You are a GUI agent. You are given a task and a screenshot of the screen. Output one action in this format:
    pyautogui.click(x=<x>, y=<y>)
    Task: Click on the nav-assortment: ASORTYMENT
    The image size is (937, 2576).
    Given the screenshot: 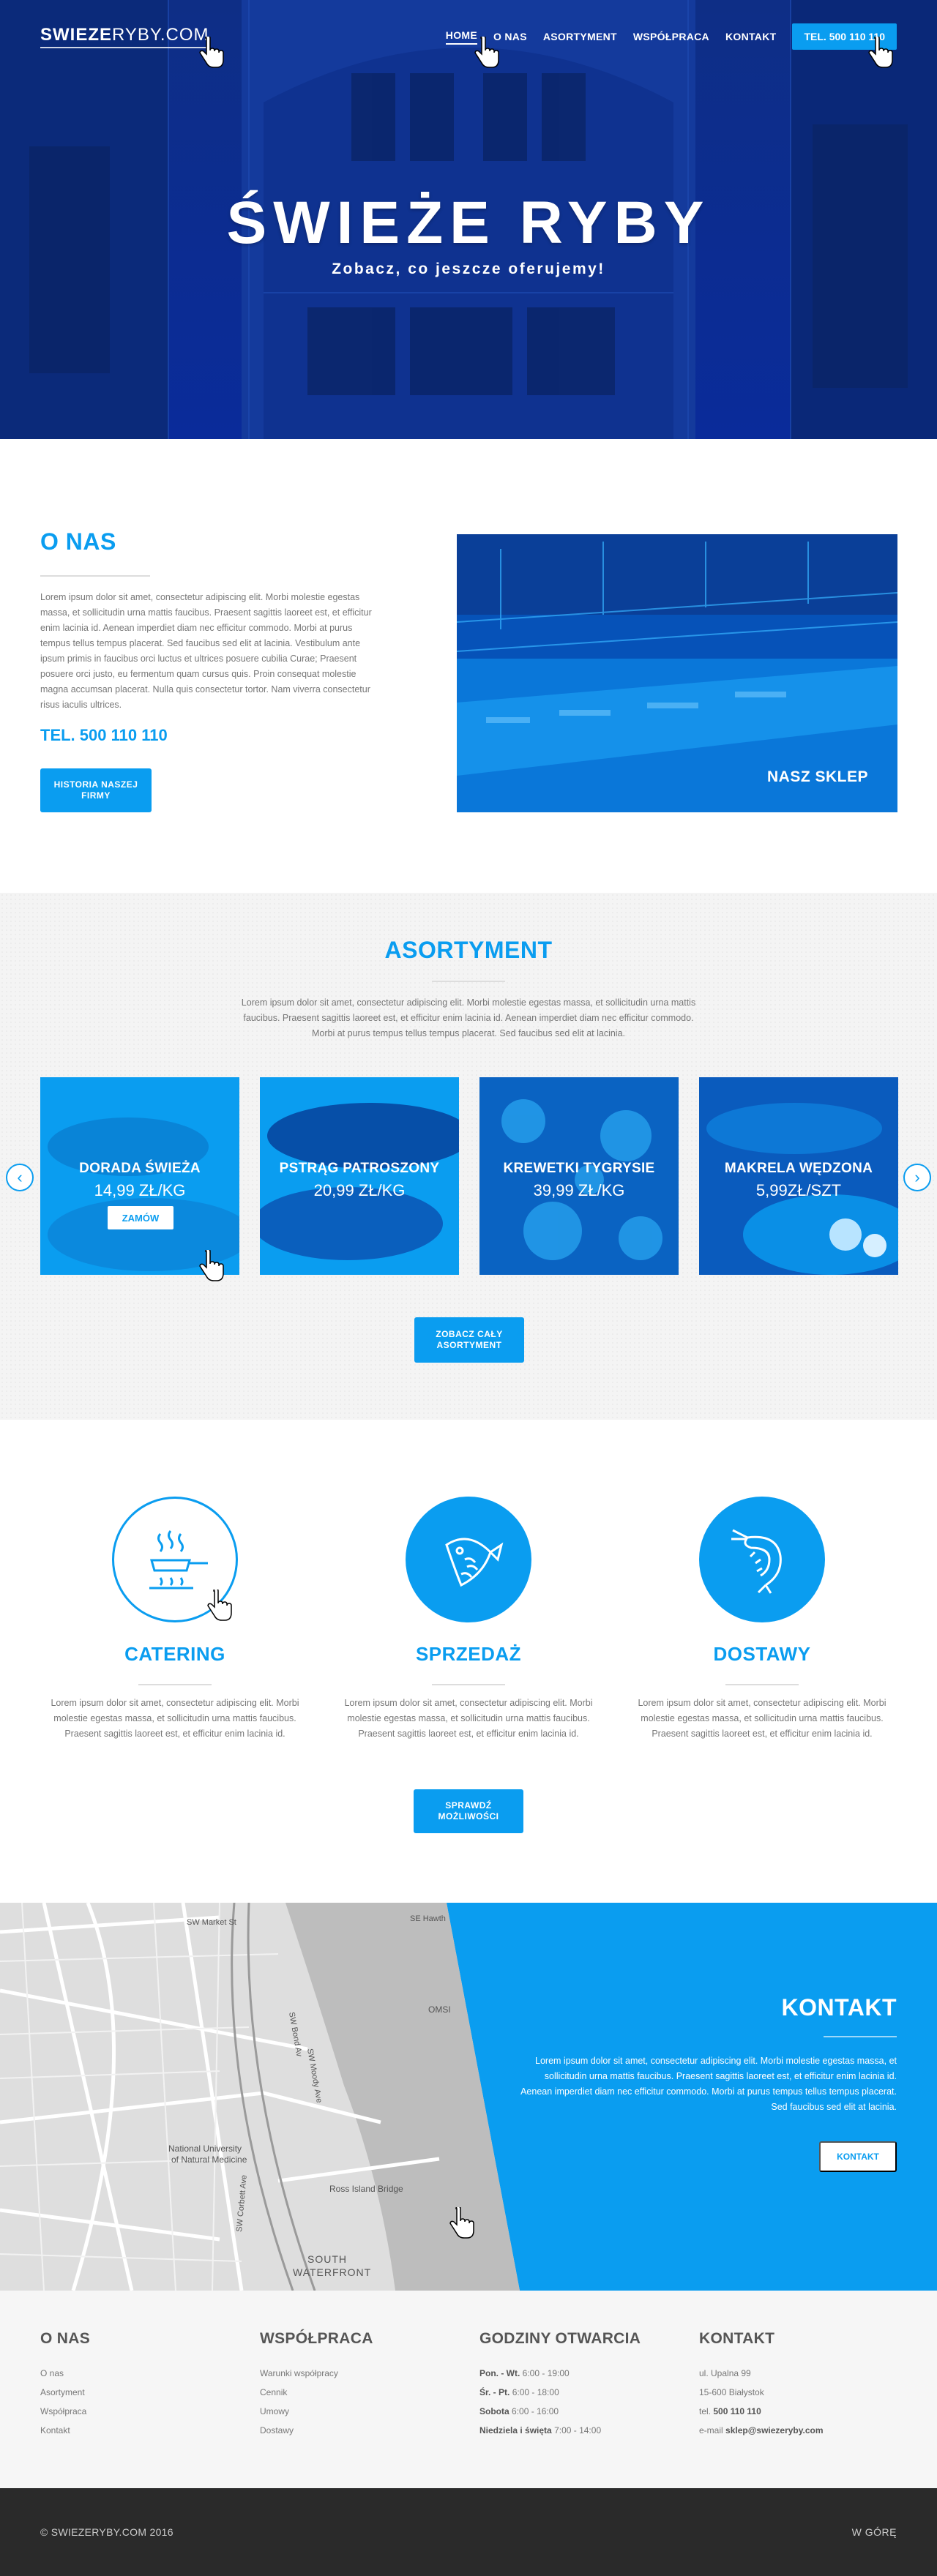 What is the action you would take?
    pyautogui.click(x=580, y=36)
    